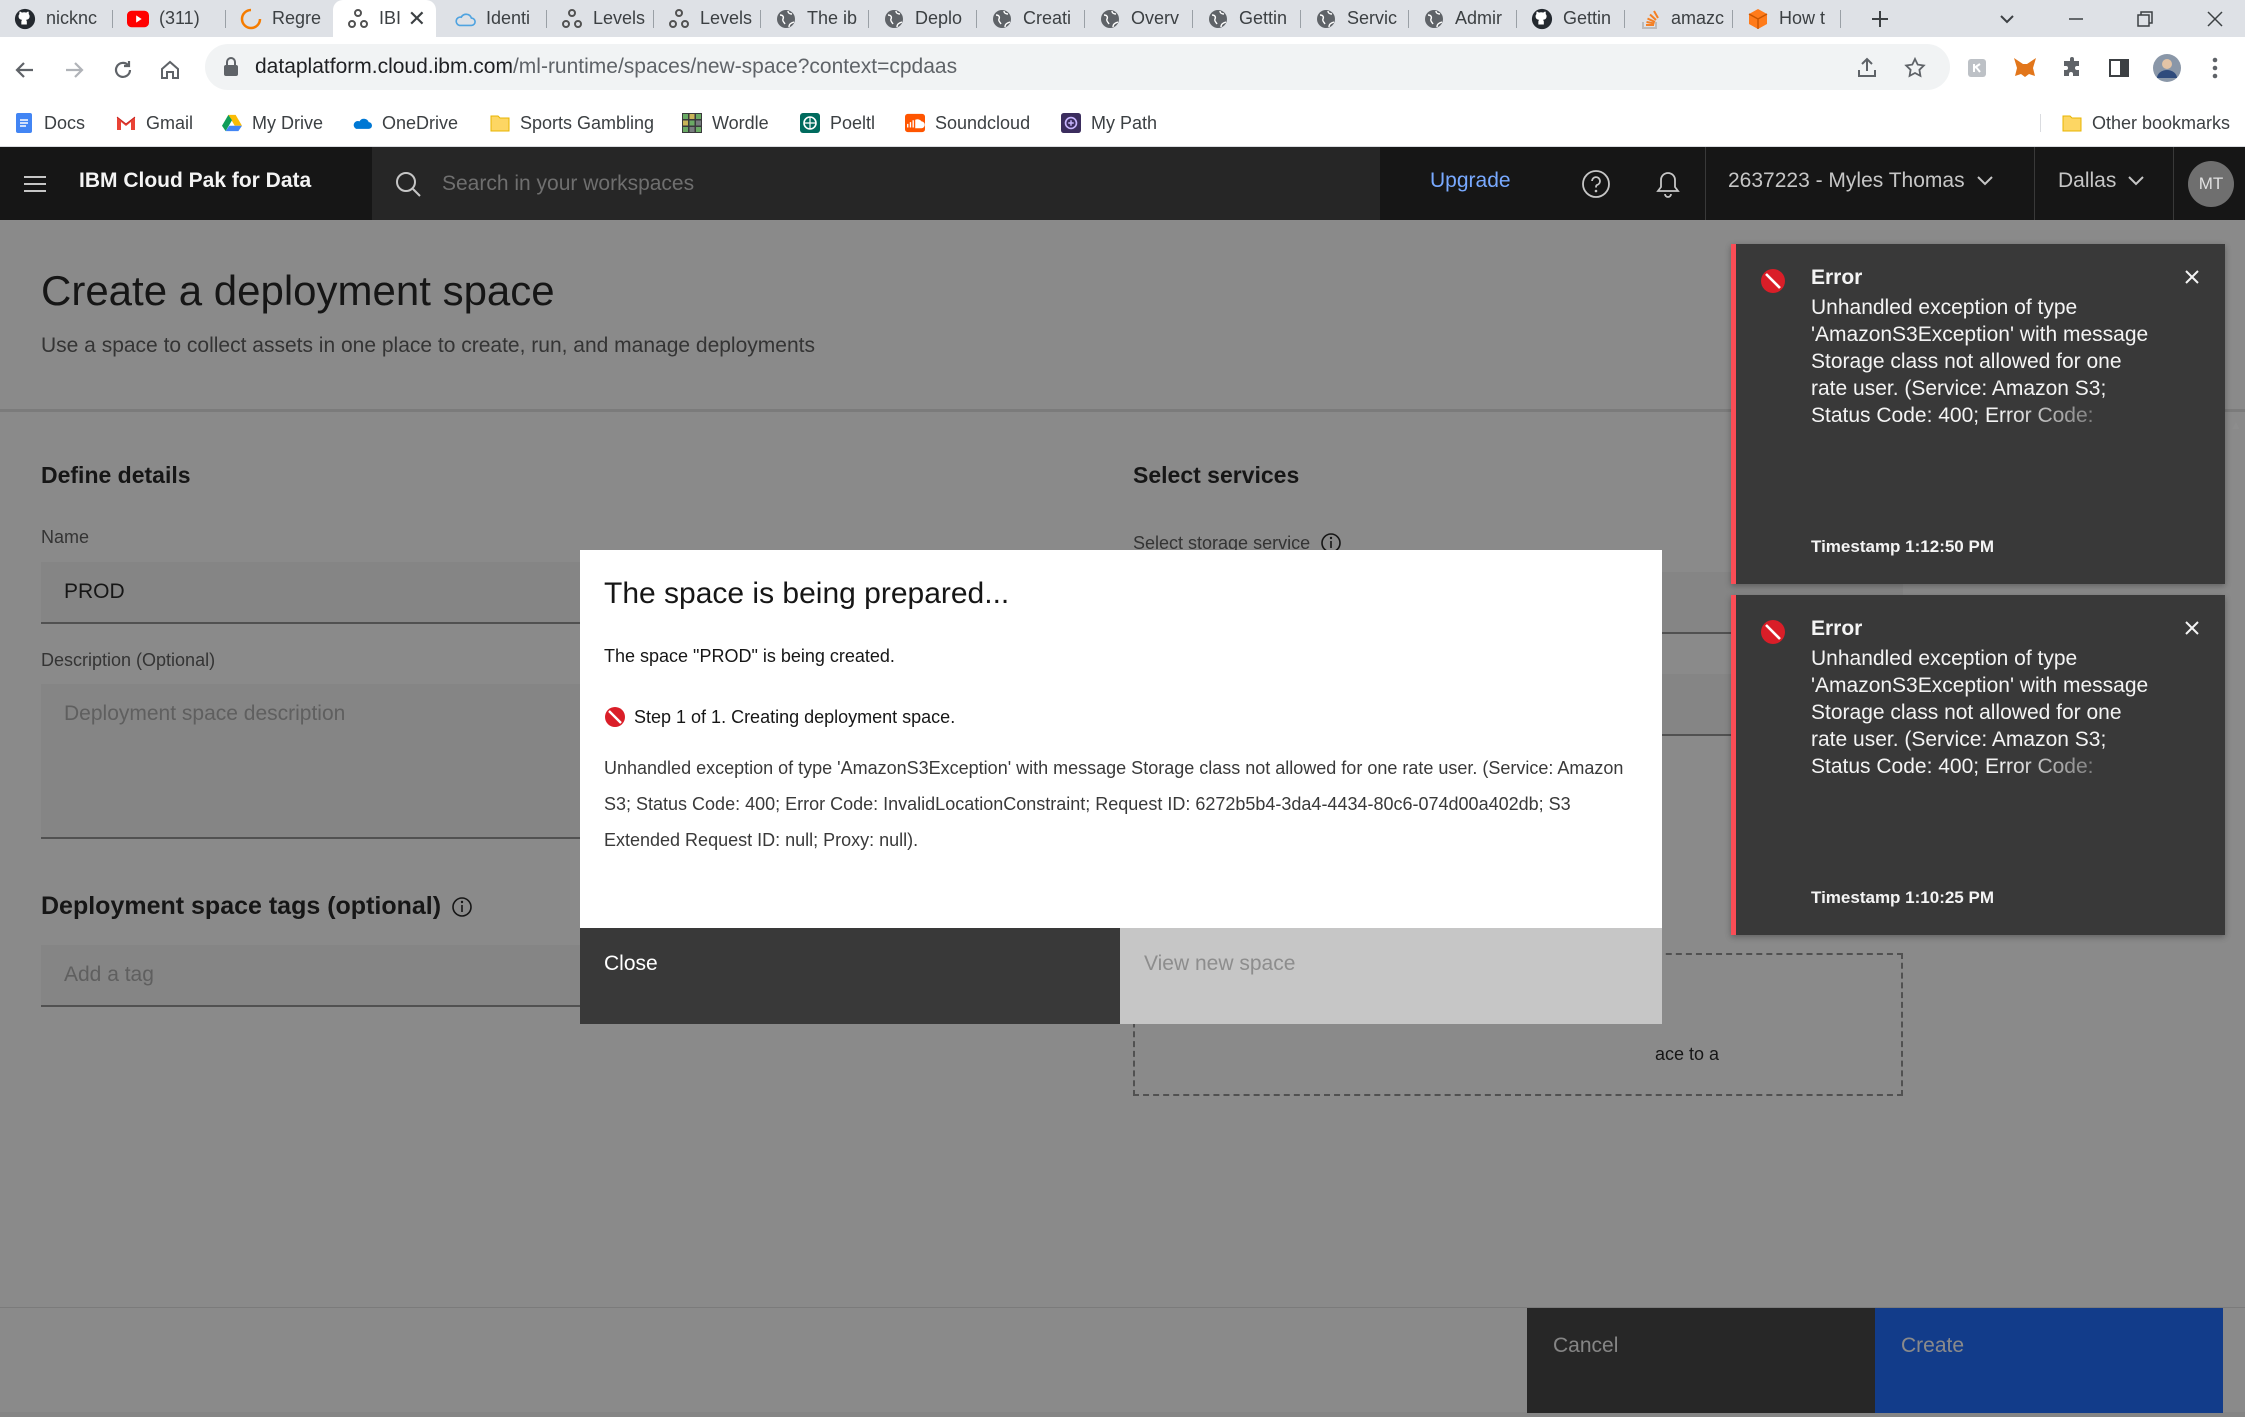  I want to click on bookmark-gmail: Gmail, so click(154, 123).